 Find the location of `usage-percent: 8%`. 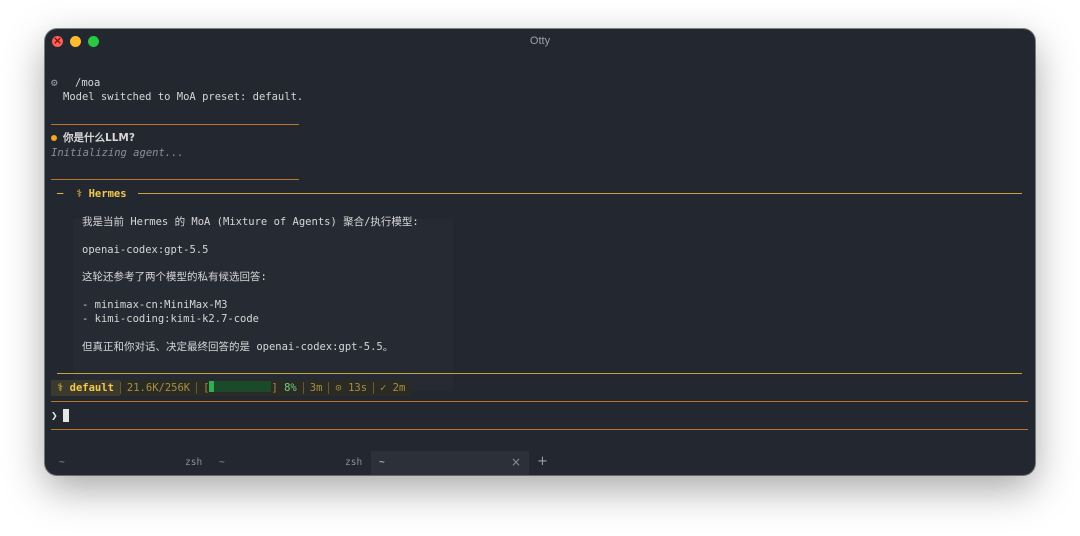

usage-percent: 8% is located at coordinates (290, 388).